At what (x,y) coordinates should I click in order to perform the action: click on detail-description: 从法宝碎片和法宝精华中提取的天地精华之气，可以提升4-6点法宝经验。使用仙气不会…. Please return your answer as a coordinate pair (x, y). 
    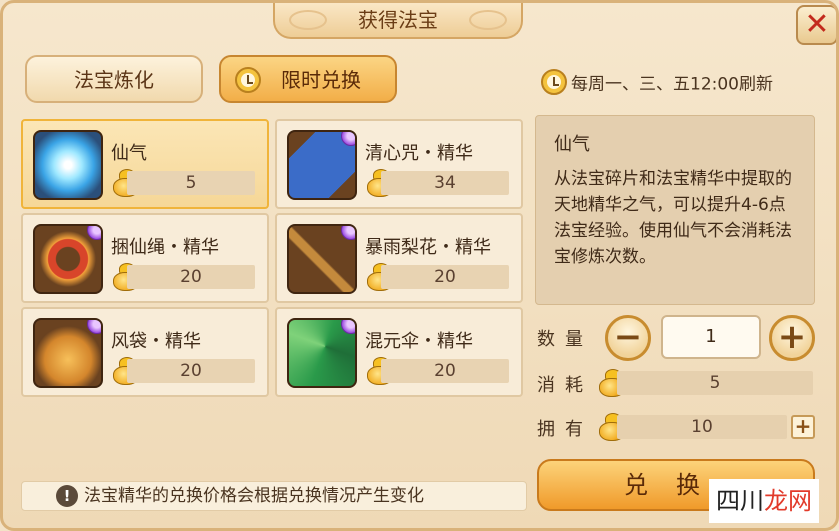
    Looking at the image, I should click on (673, 218).